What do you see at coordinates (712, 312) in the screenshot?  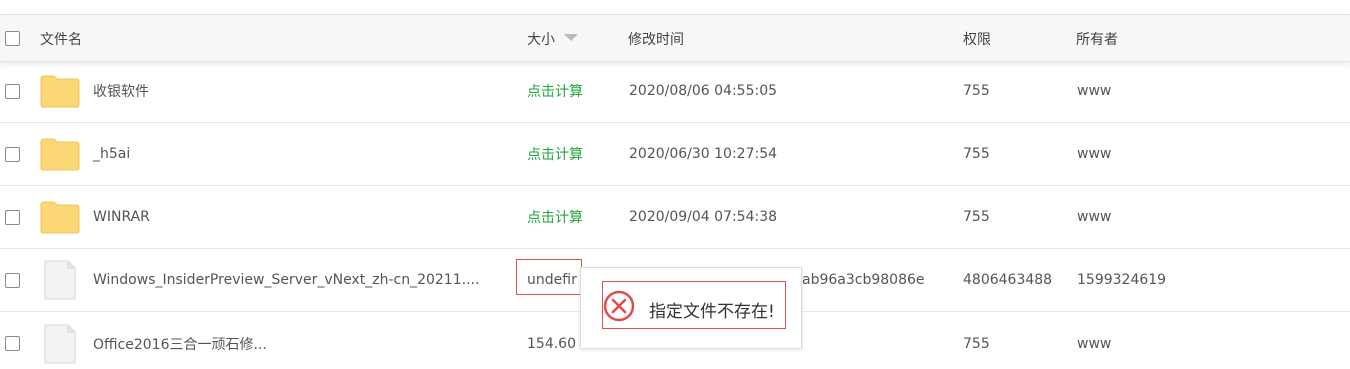 I see `error-message: 指定文件不存在!` at bounding box center [712, 312].